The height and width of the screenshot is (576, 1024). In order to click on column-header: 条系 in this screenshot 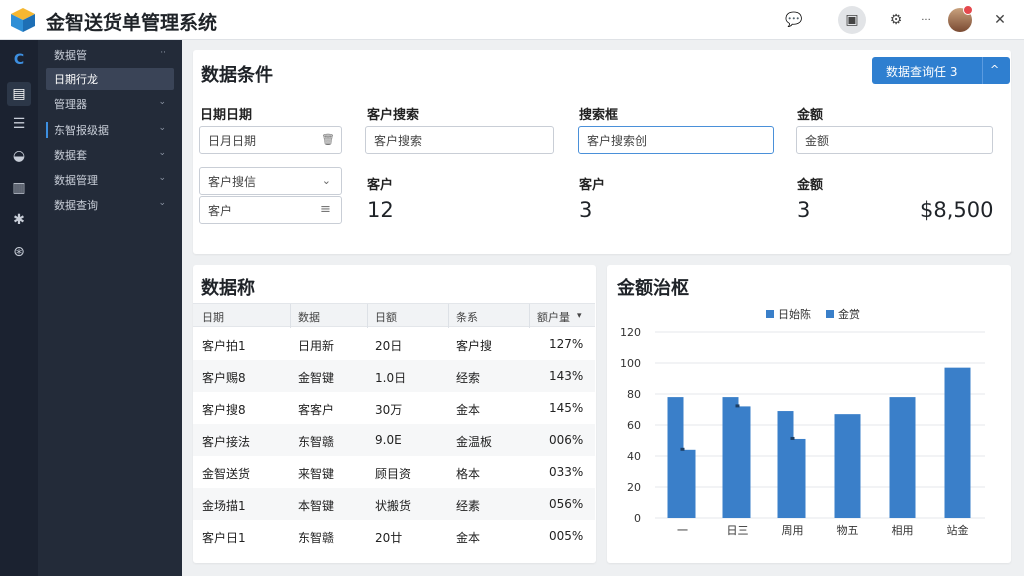, I will do `click(467, 317)`.